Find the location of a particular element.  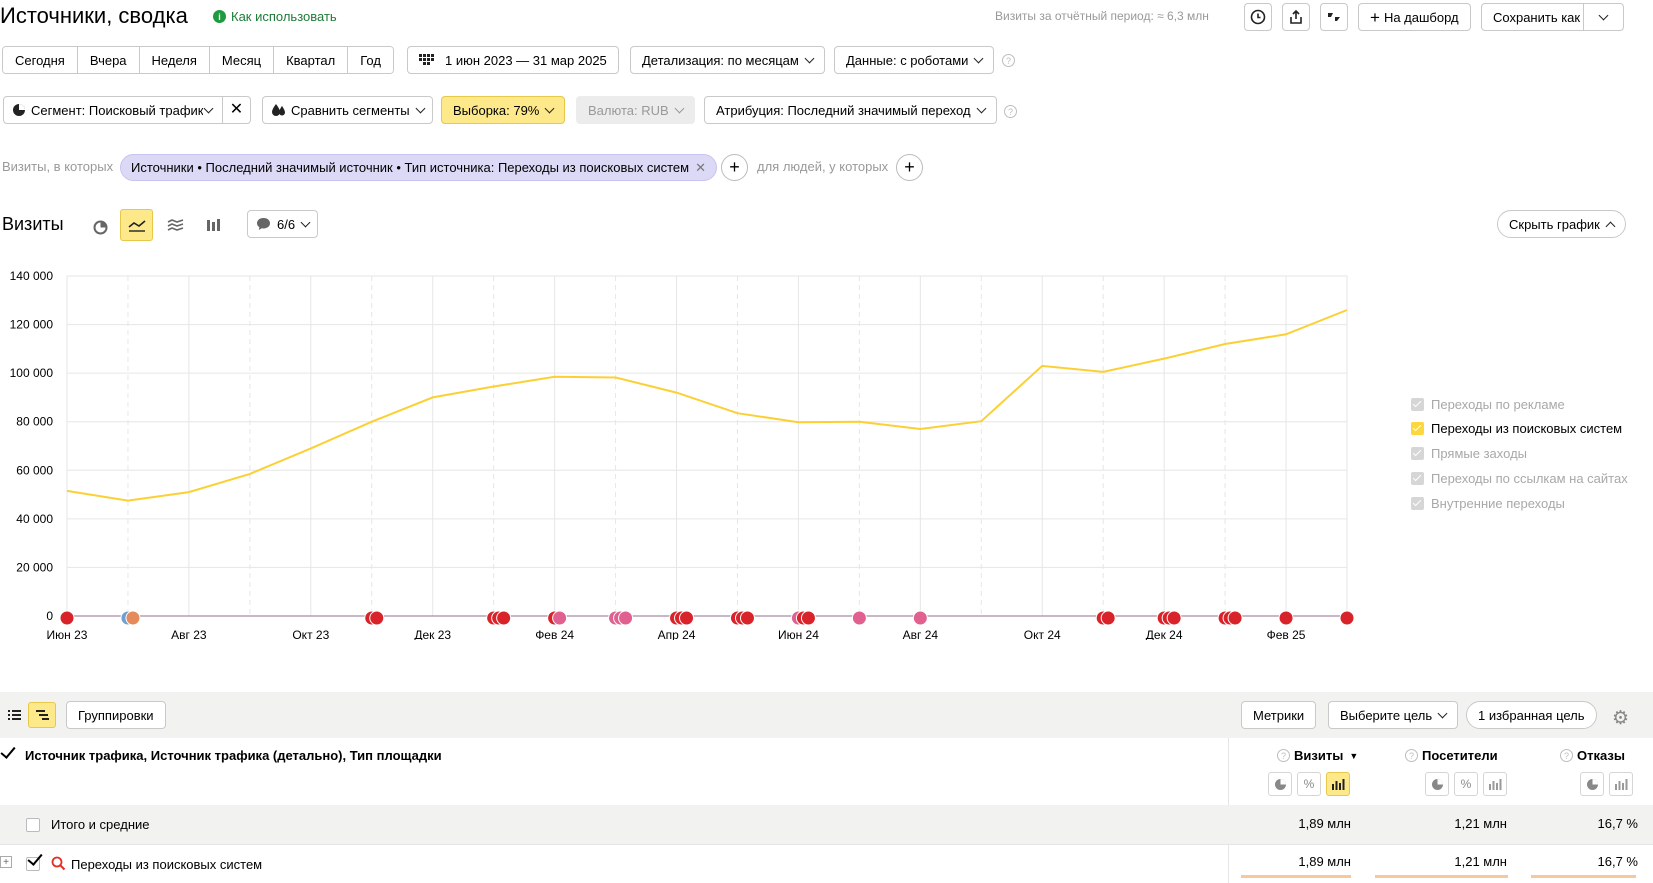

x-tick-label: Авг 23 is located at coordinates (189, 634).